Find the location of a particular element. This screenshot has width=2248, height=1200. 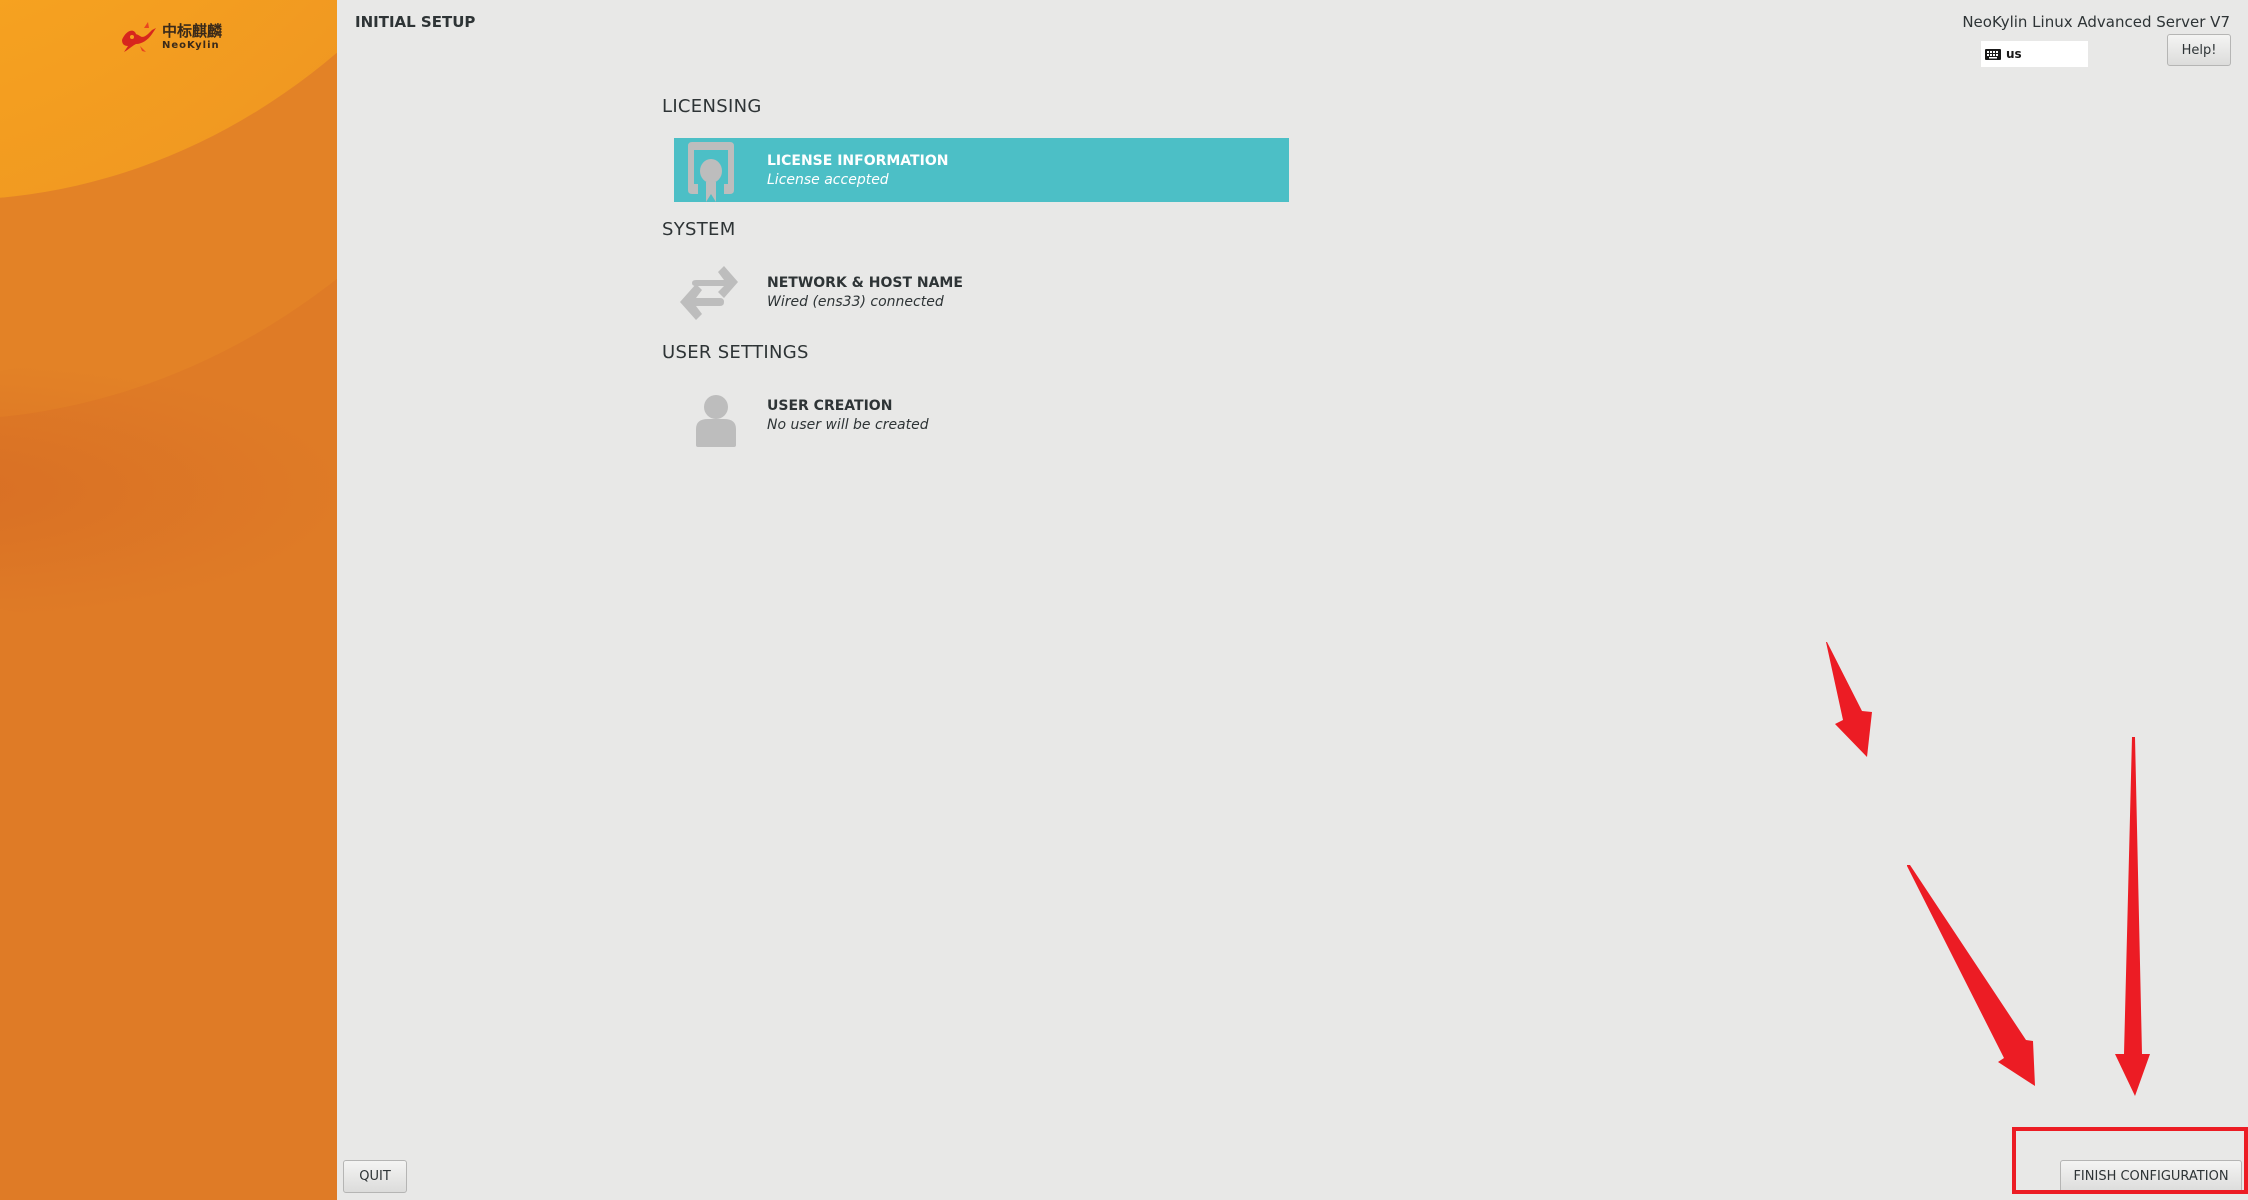

keyboard-icon is located at coordinates (1993, 54).